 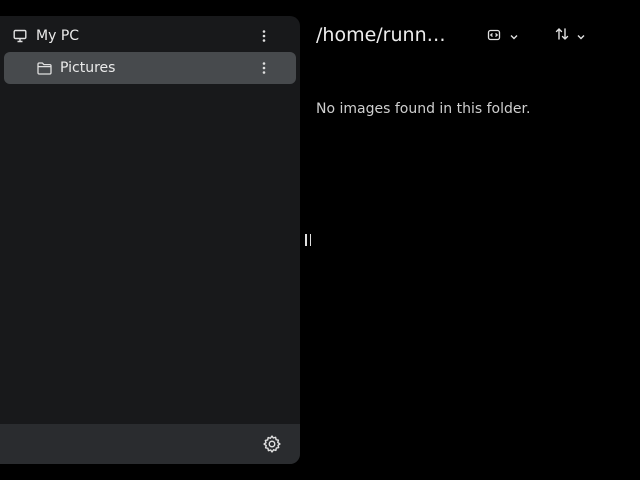 What do you see at coordinates (150, 444) in the screenshot?
I see `sidebar-footer` at bounding box center [150, 444].